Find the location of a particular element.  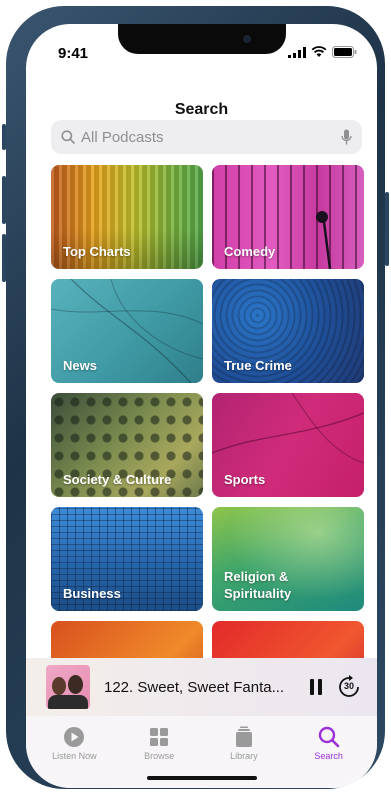

tab-search: Search is located at coordinates (329, 752).